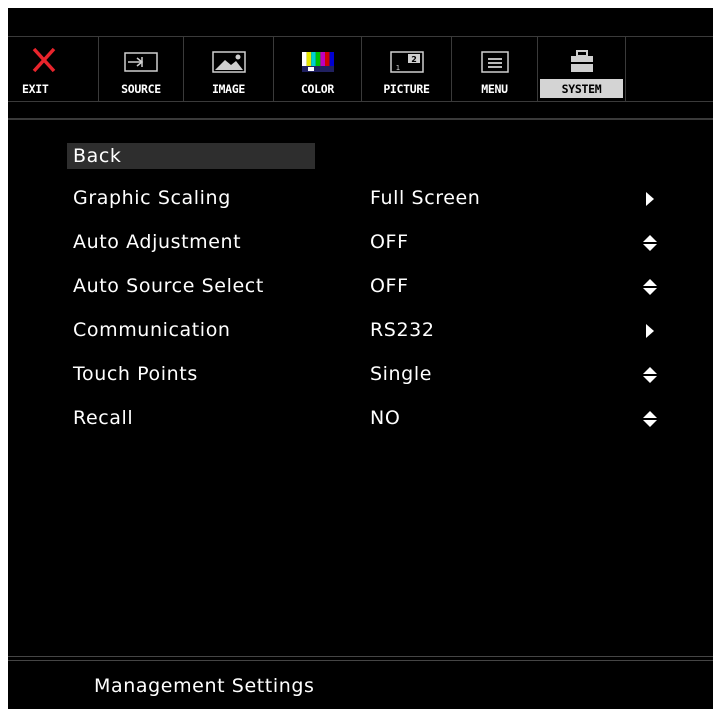 Image resolution: width=715 pixels, height=709 pixels. What do you see at coordinates (414, 59) in the screenshot?
I see `svg-text: 2` at bounding box center [414, 59].